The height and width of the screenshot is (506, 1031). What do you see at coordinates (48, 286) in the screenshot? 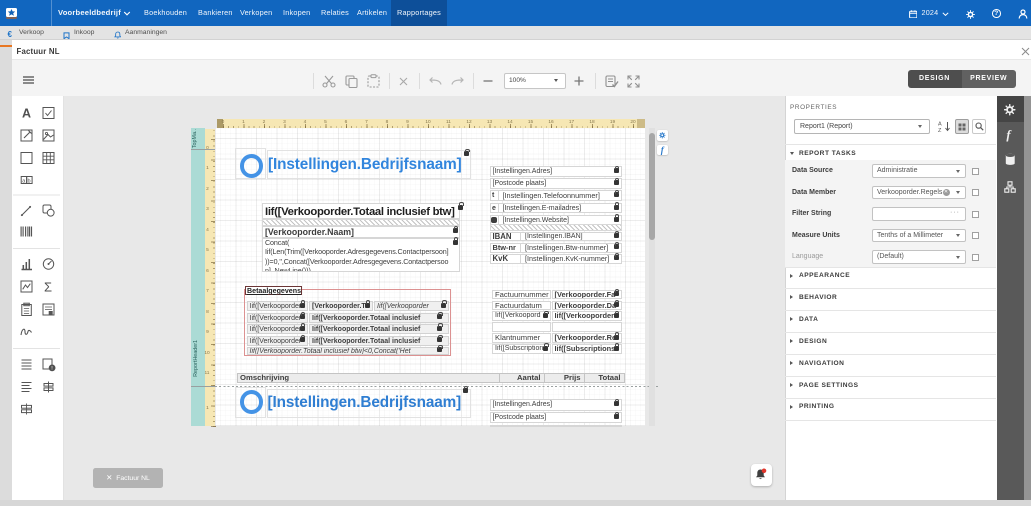
I see `svg-text: Σ` at bounding box center [48, 286].